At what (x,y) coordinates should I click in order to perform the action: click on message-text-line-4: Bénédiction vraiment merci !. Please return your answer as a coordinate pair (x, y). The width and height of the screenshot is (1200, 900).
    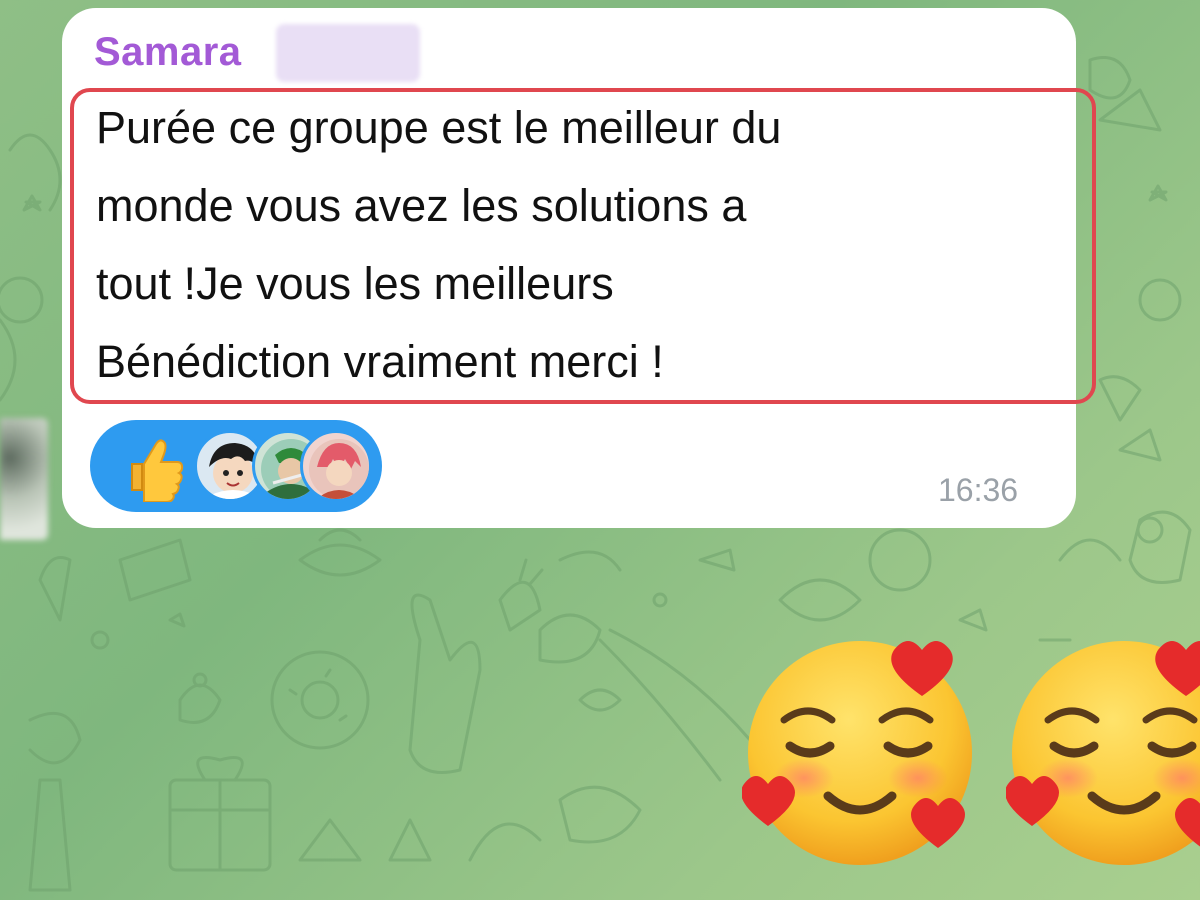
    Looking at the image, I should click on (380, 361).